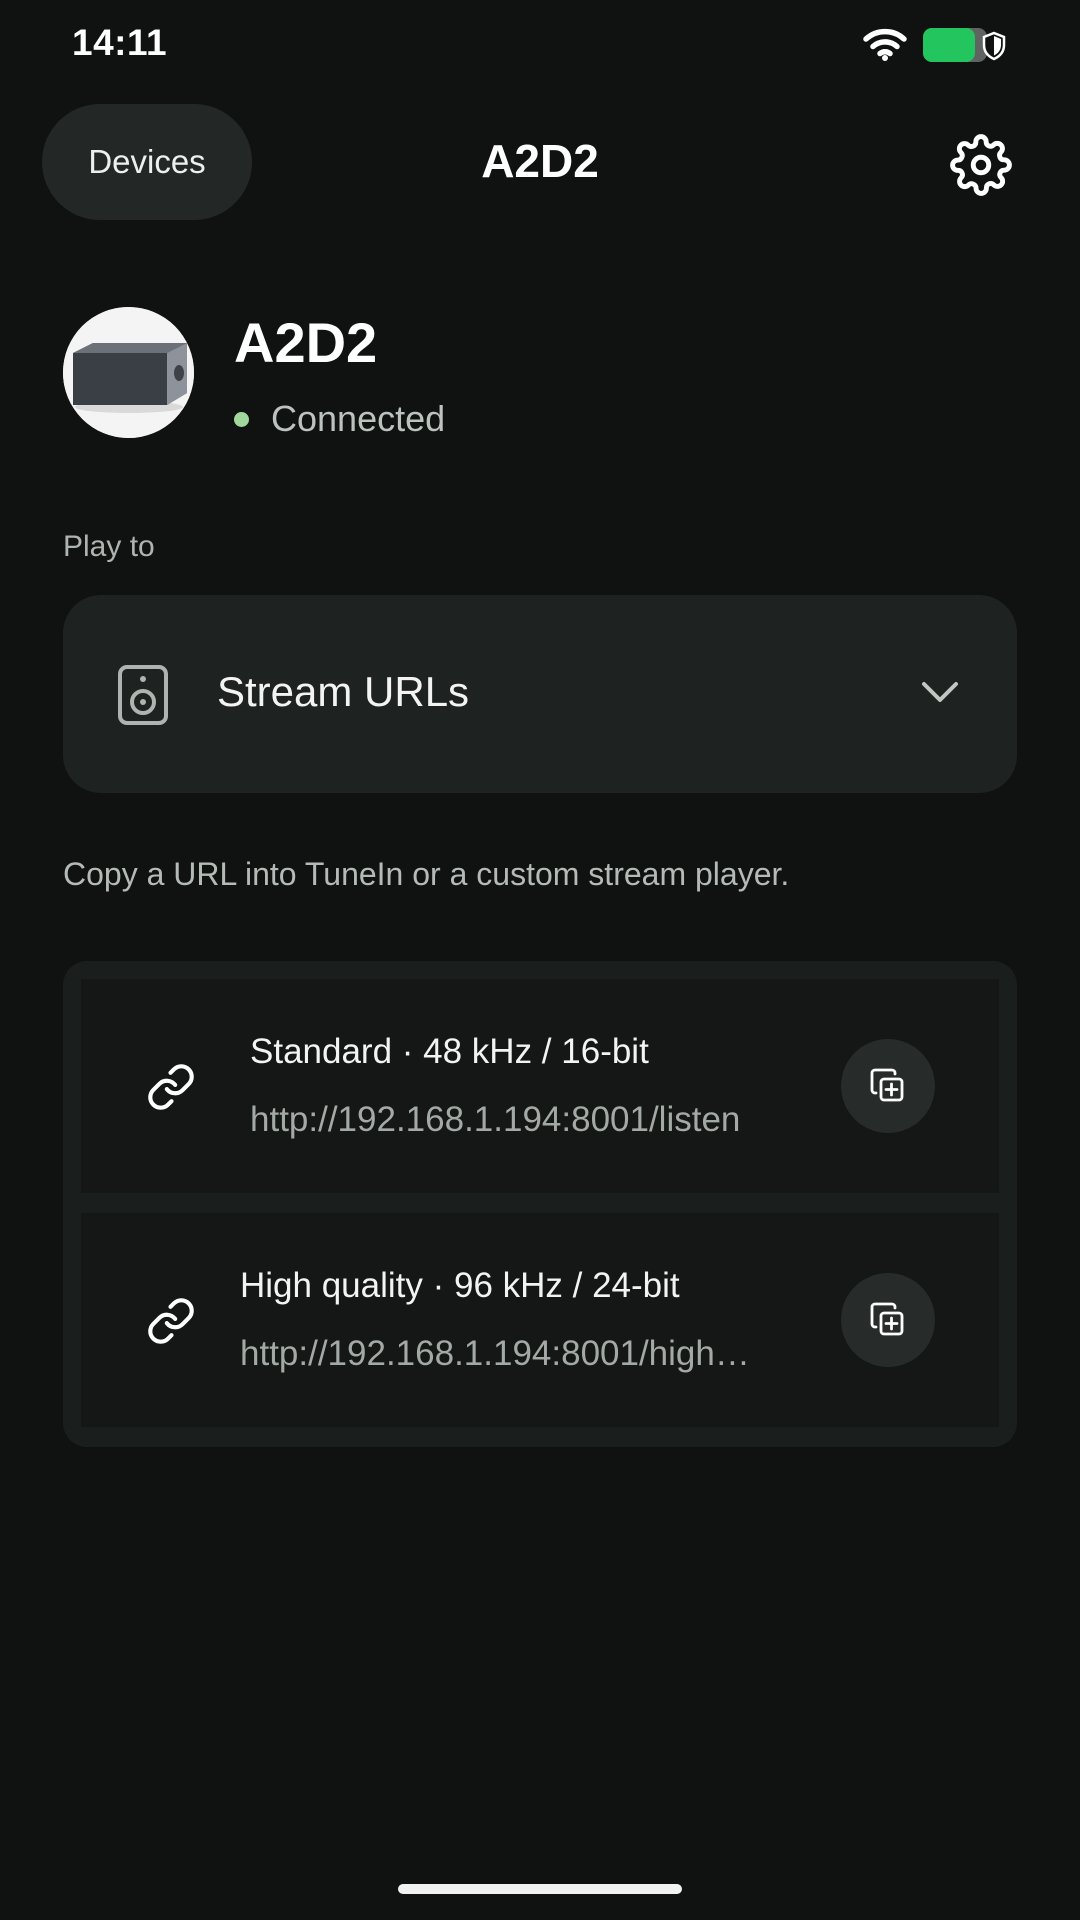  What do you see at coordinates (460, 1285) in the screenshot?
I see `stream-title: High quality · 96 kHz / 24-bit` at bounding box center [460, 1285].